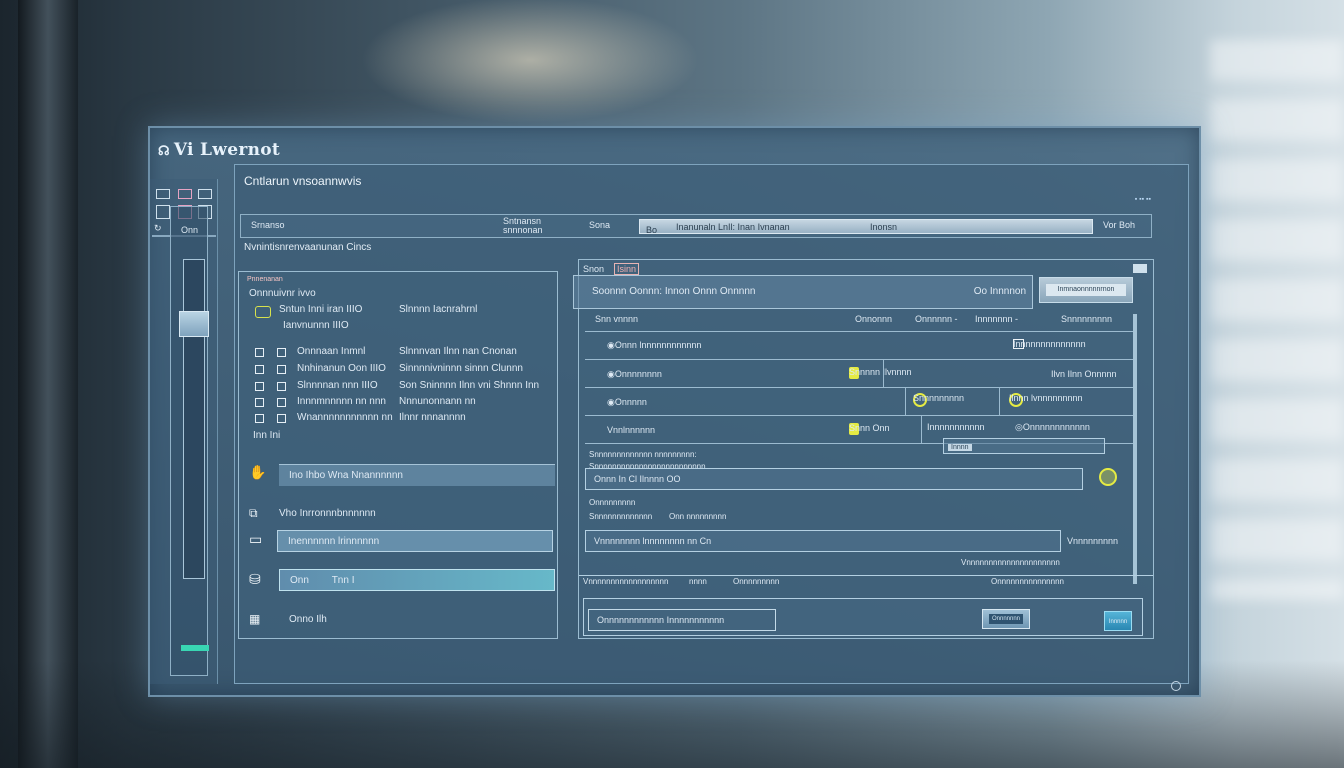 This screenshot has height=768, width=1344. Describe the element at coordinates (255, 619) in the screenshot. I see `grid-small-icon: ▦` at that location.